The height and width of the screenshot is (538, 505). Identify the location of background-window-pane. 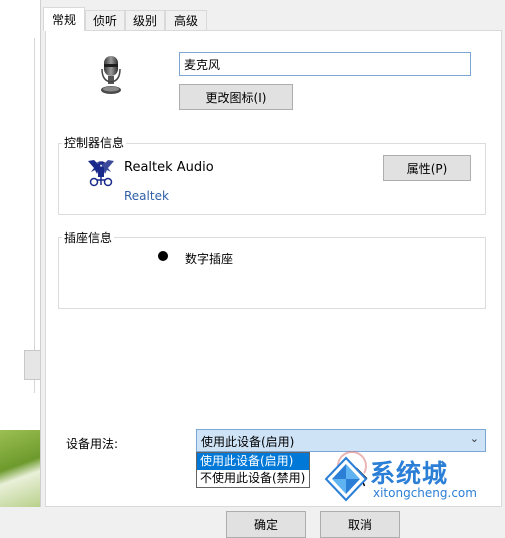
(20, 215).